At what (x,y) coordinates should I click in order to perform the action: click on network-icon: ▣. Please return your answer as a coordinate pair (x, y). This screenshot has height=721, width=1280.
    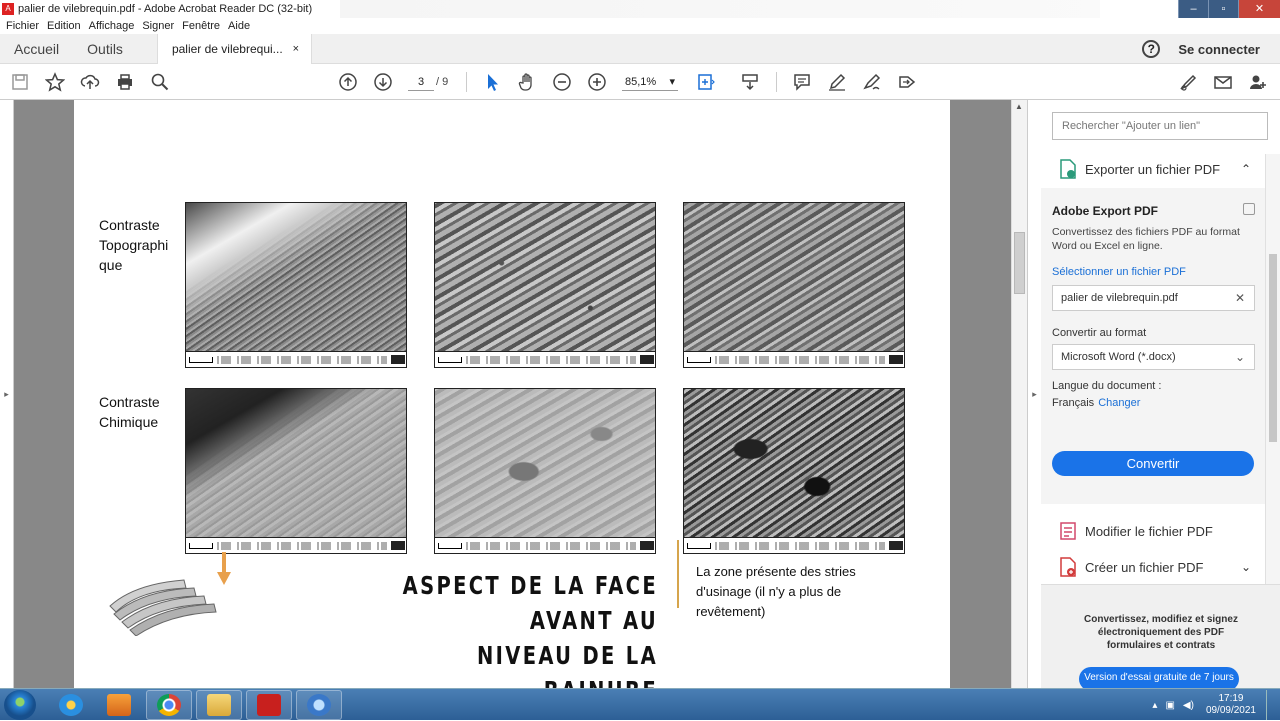
    Looking at the image, I should click on (1169, 705).